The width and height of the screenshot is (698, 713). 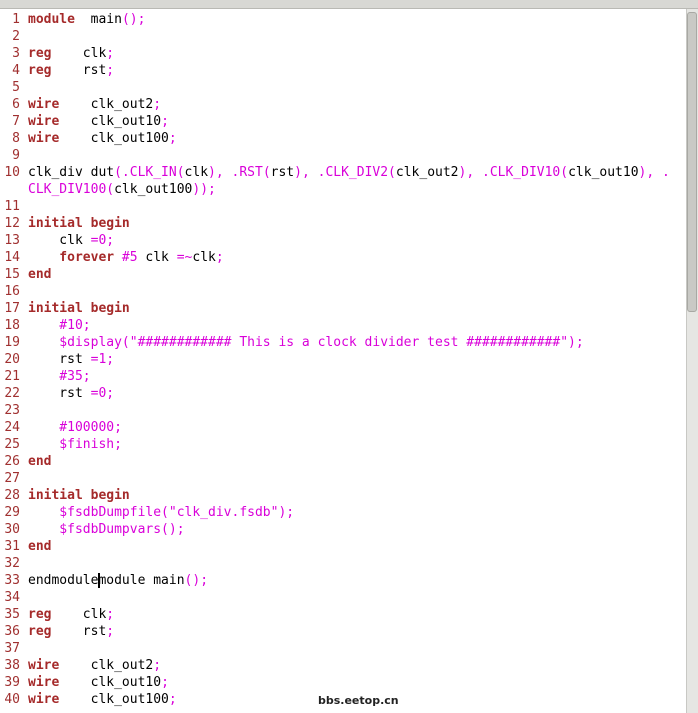 What do you see at coordinates (40, 614) in the screenshot?
I see `keyword-token: reg` at bounding box center [40, 614].